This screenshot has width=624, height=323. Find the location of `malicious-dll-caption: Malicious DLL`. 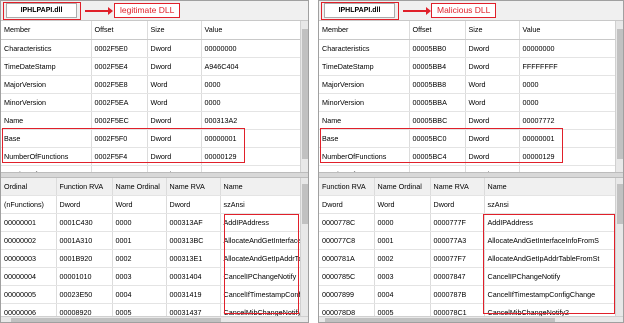

malicious-dll-caption: Malicious DLL is located at coordinates (464, 10).